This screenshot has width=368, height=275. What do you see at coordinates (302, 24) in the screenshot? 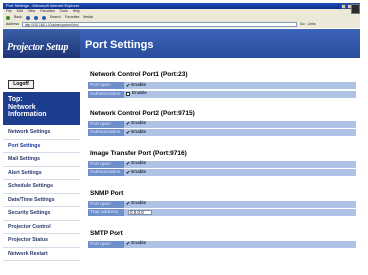
I see `go-button: Go` at bounding box center [302, 24].